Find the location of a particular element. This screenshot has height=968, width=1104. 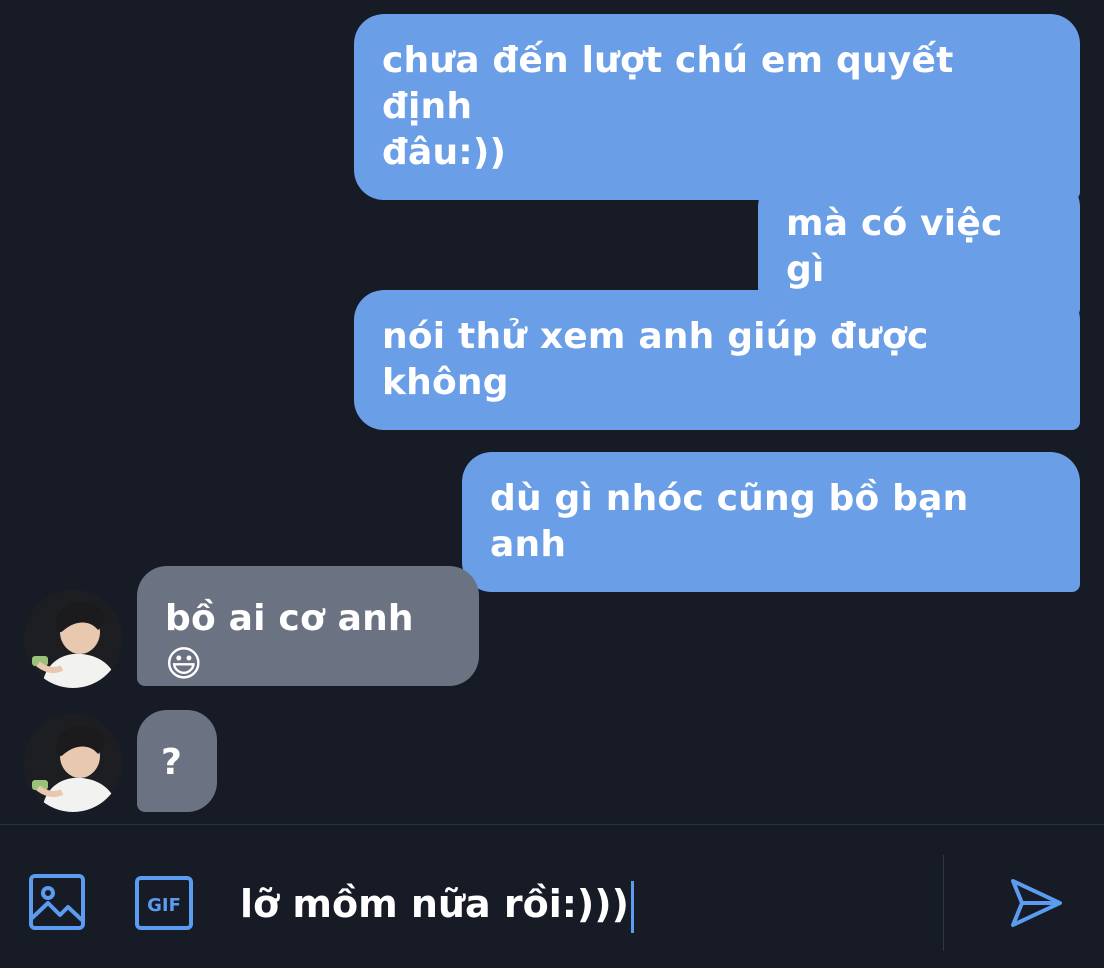

incoming-message: bồ ai cơ anh😃 is located at coordinates (308, 626).